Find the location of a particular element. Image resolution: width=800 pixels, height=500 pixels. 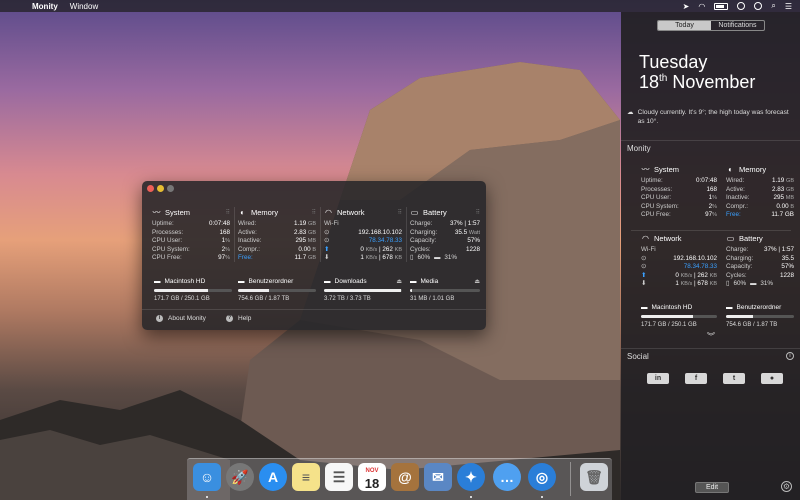

about-button: i About Monity is located at coordinates (181, 318).